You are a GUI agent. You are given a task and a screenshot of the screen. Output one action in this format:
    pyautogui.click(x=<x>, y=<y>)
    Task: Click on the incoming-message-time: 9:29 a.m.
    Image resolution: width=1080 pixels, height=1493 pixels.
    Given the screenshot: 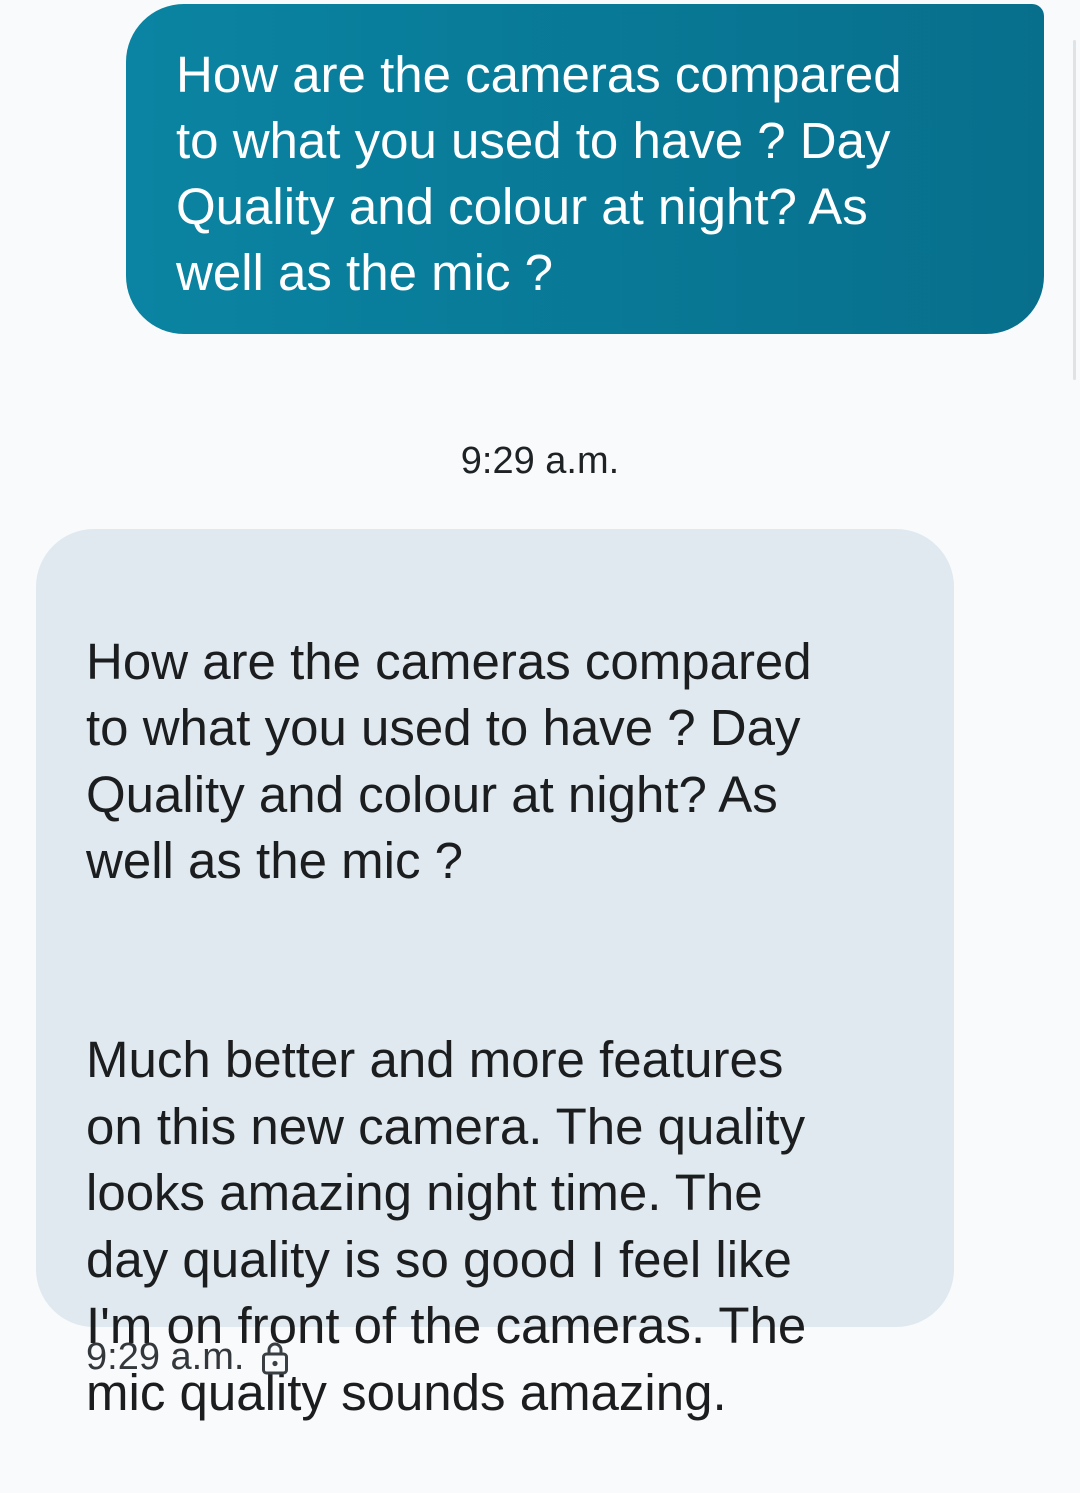 What is the action you would take?
    pyautogui.click(x=165, y=1357)
    